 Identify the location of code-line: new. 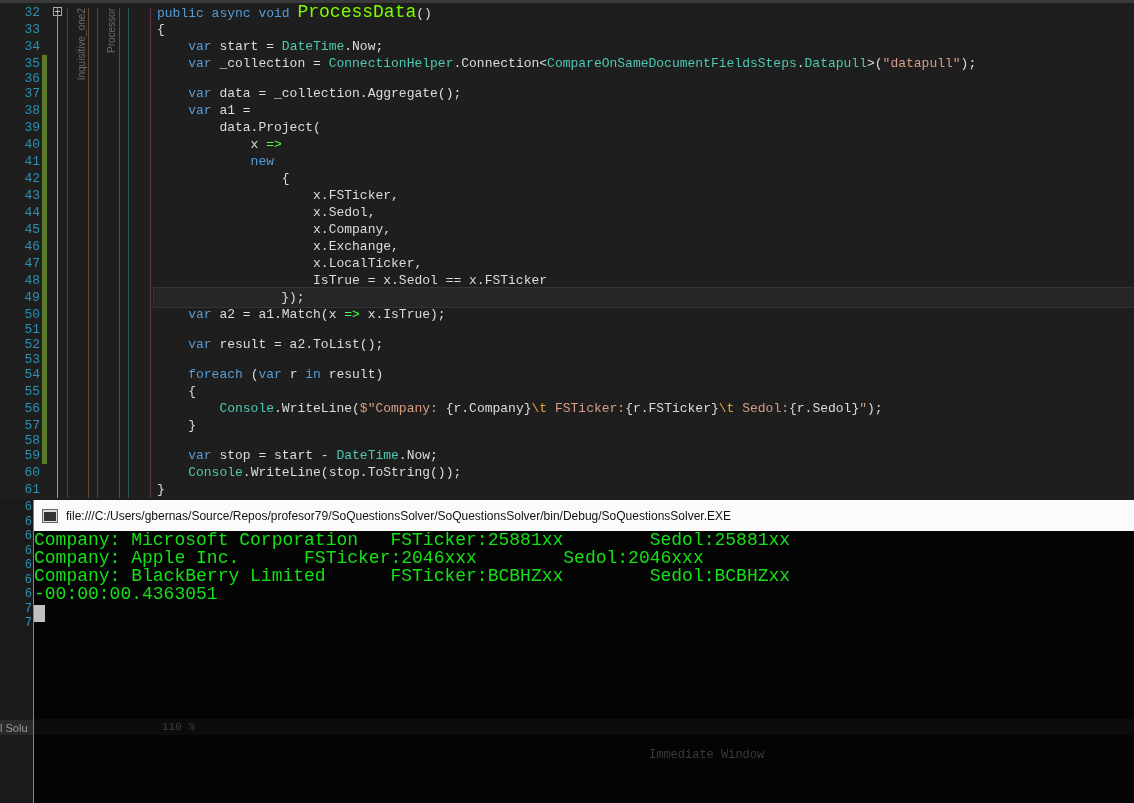
(262, 161).